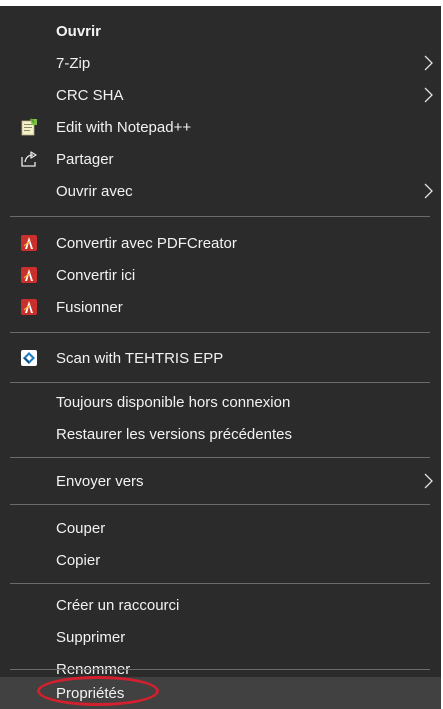 This screenshot has width=443, height=709. What do you see at coordinates (81, 528) in the screenshot?
I see `menu-item-label: Couper` at bounding box center [81, 528].